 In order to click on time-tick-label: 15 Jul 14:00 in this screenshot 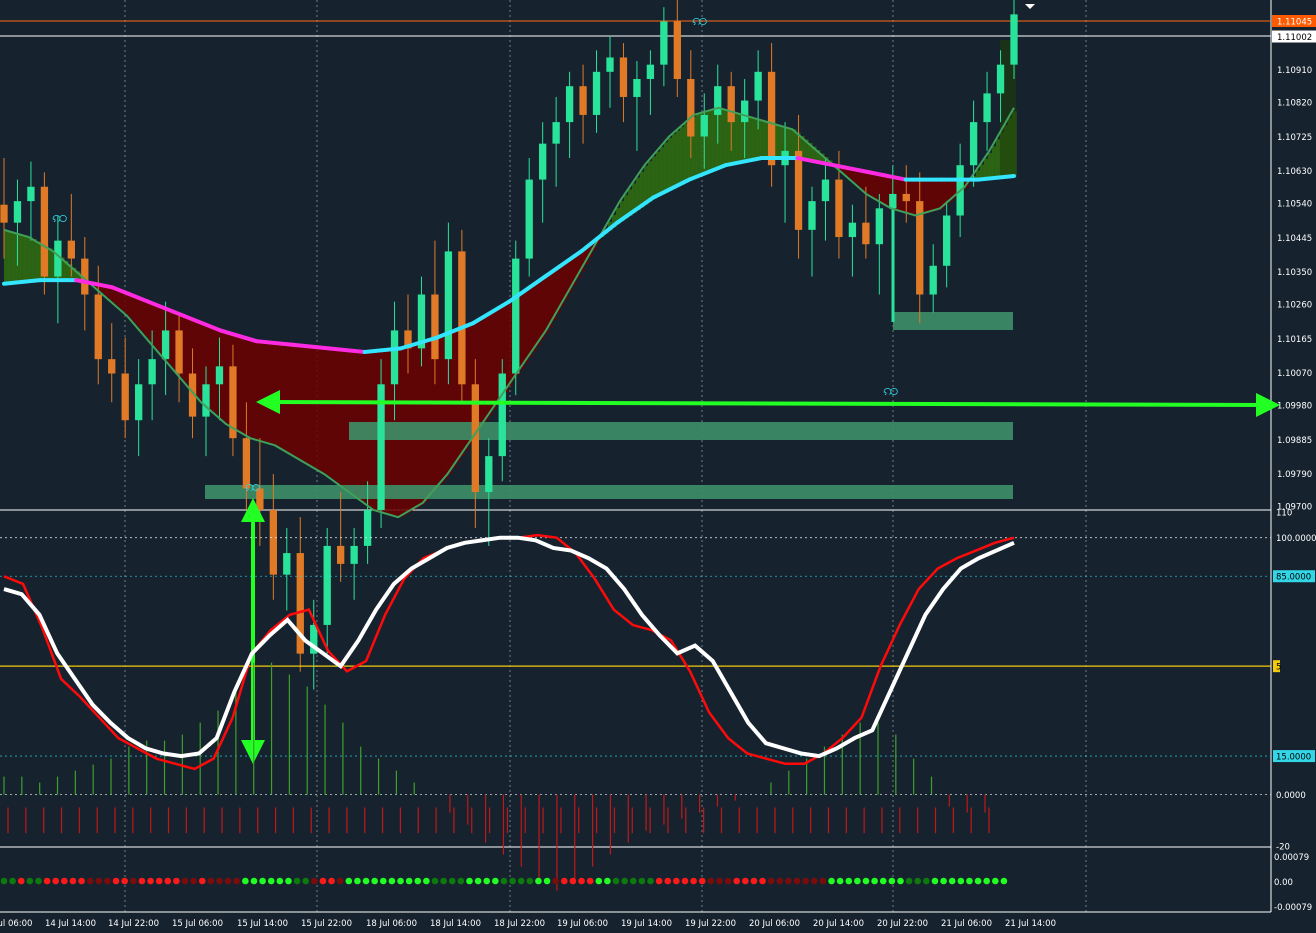, I will do `click(262, 924)`.